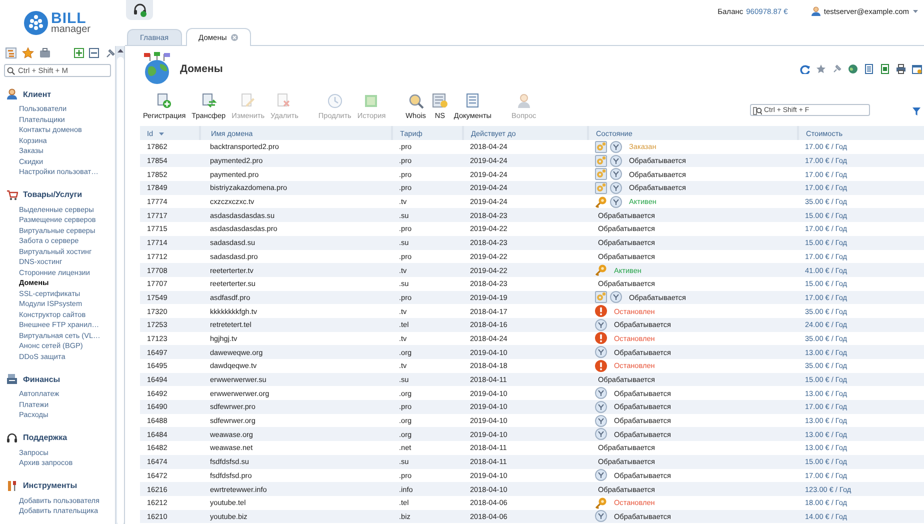 This screenshot has height=524, width=924. I want to click on logo-subtitle: manager, so click(70, 30).